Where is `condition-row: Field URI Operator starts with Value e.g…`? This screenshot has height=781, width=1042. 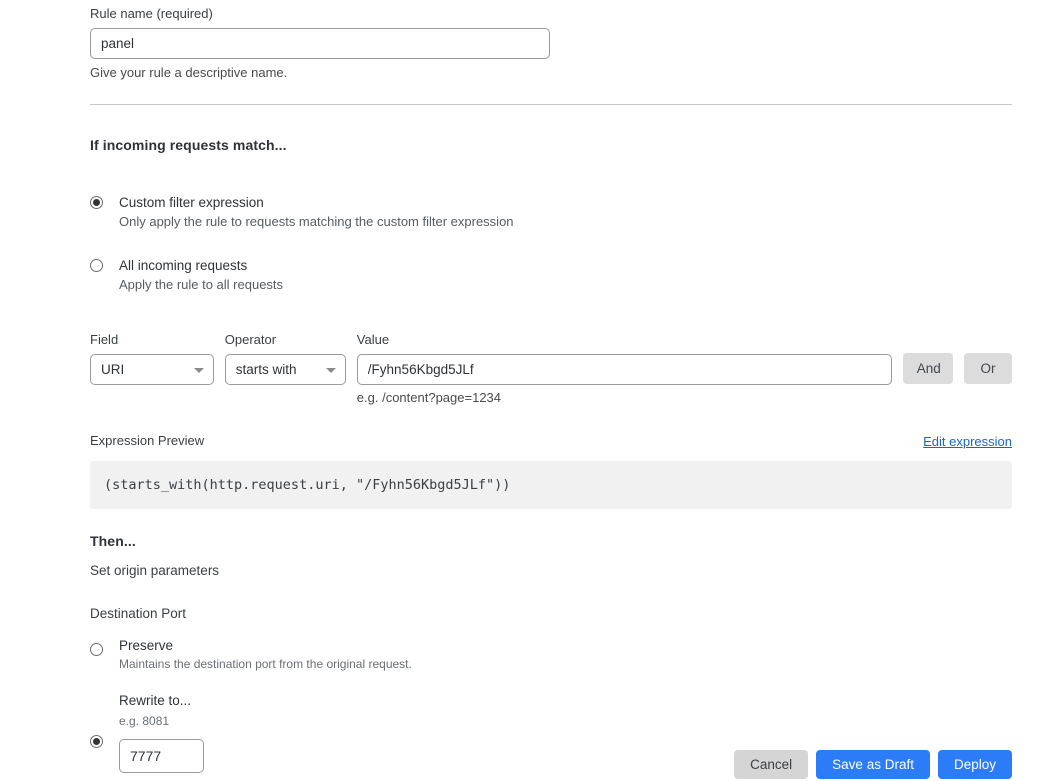
condition-row: Field URI Operator starts with Value e.g… is located at coordinates (551, 369).